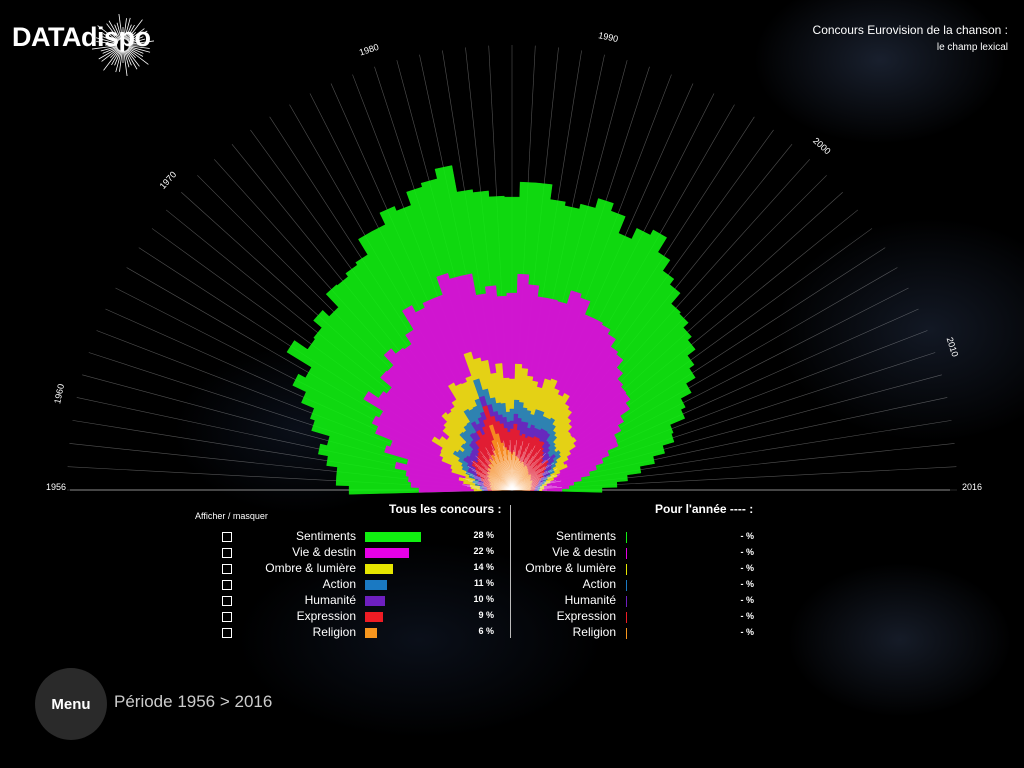  What do you see at coordinates (339, 584) in the screenshot?
I see `legend-label: Action` at bounding box center [339, 584].